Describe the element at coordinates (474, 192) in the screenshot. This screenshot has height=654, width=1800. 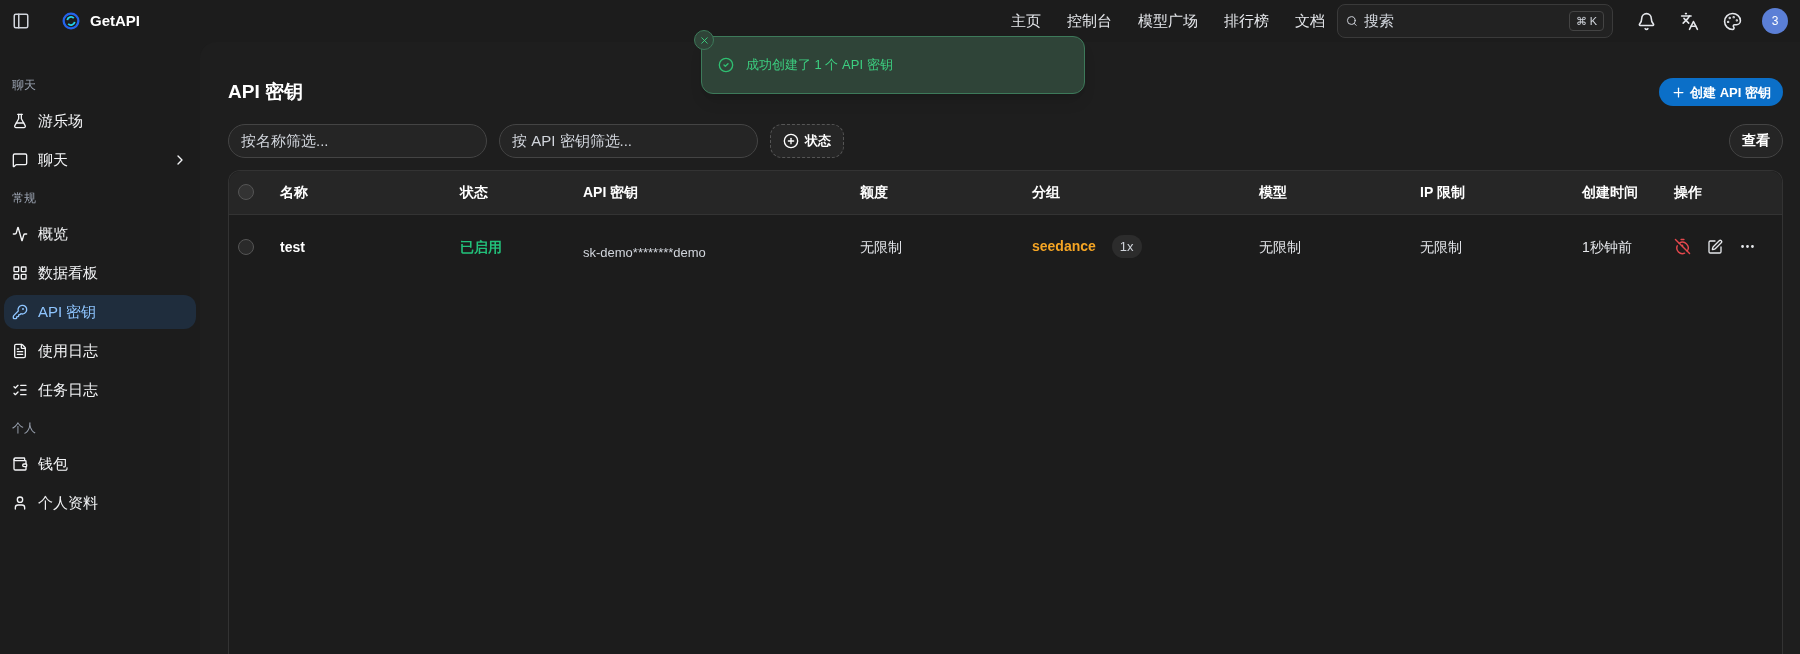
I see `column-header: 状态` at that location.